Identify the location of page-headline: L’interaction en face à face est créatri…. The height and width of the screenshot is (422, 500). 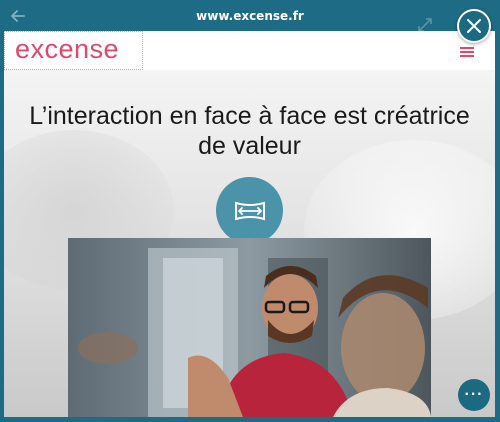
(249, 131).